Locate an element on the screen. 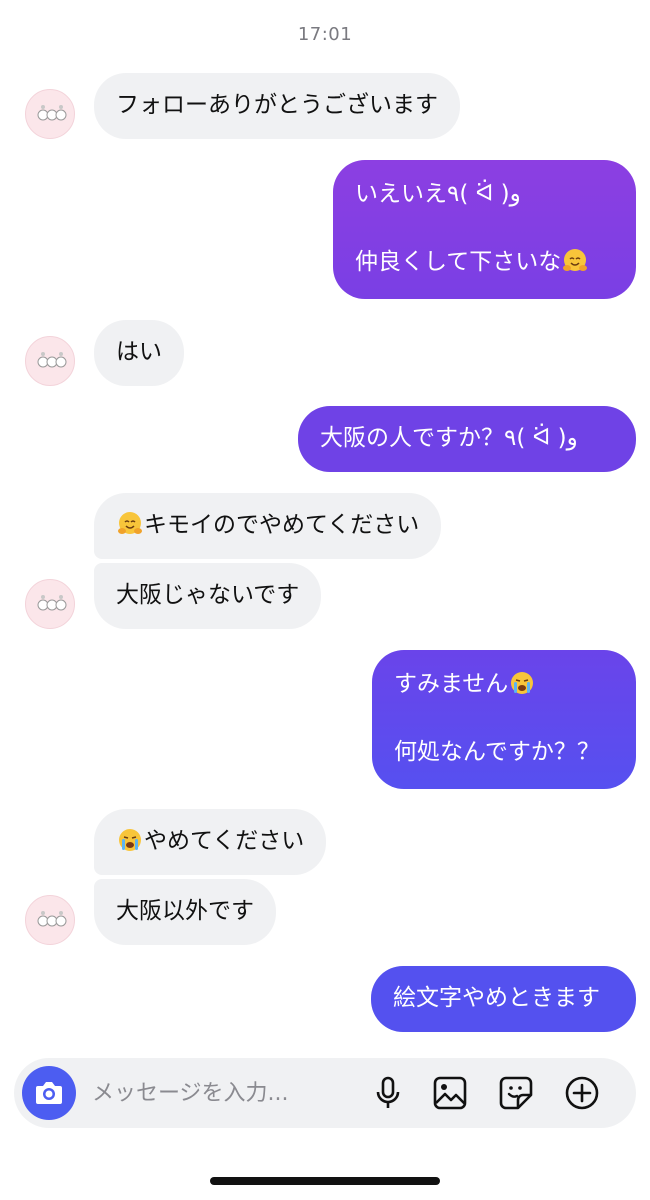 Image resolution: width=650 pixels, height=1200 pixels. message-text: 大阪以外です is located at coordinates (185, 911).